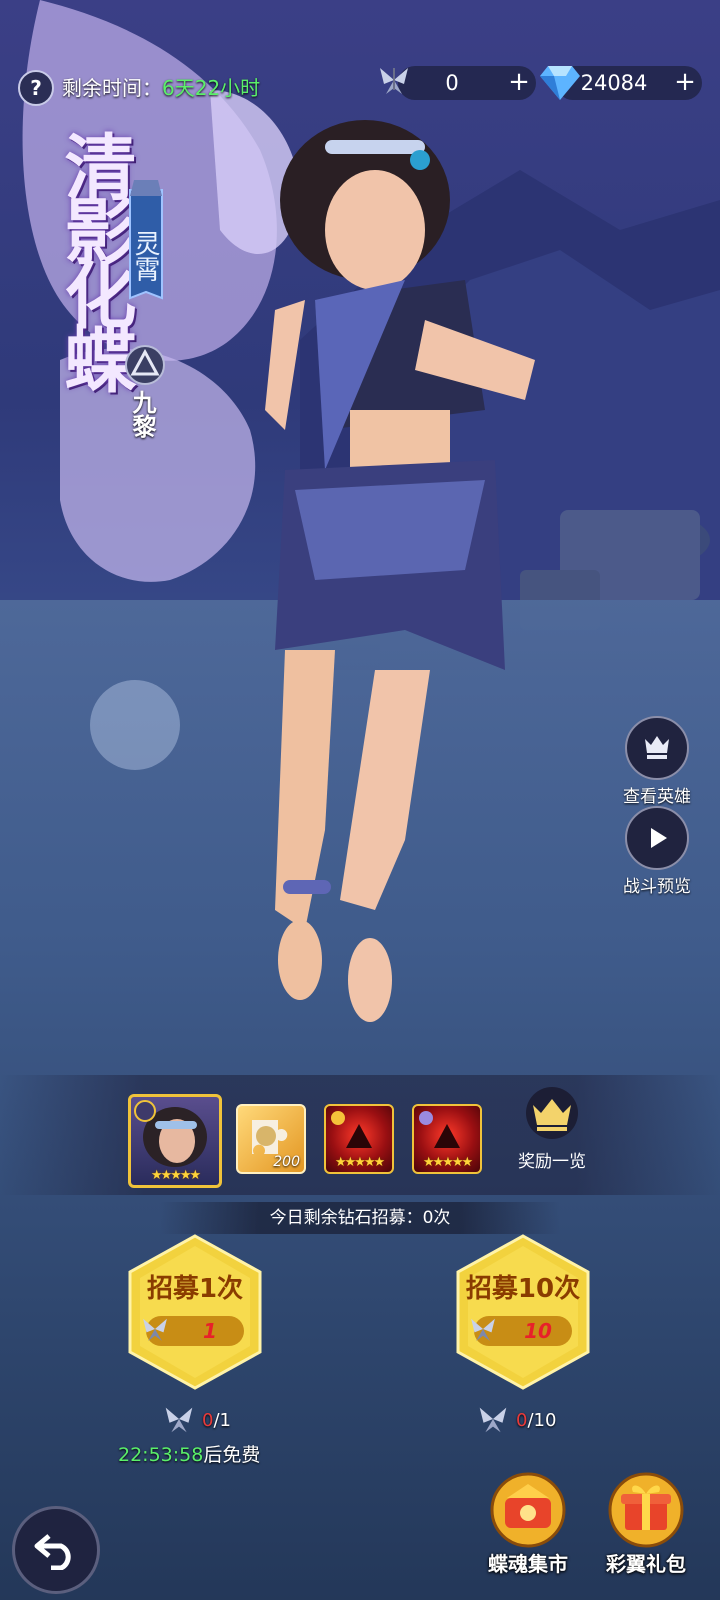 The height and width of the screenshot is (1600, 720). I want to click on diamond-add-button: +, so click(685, 82).